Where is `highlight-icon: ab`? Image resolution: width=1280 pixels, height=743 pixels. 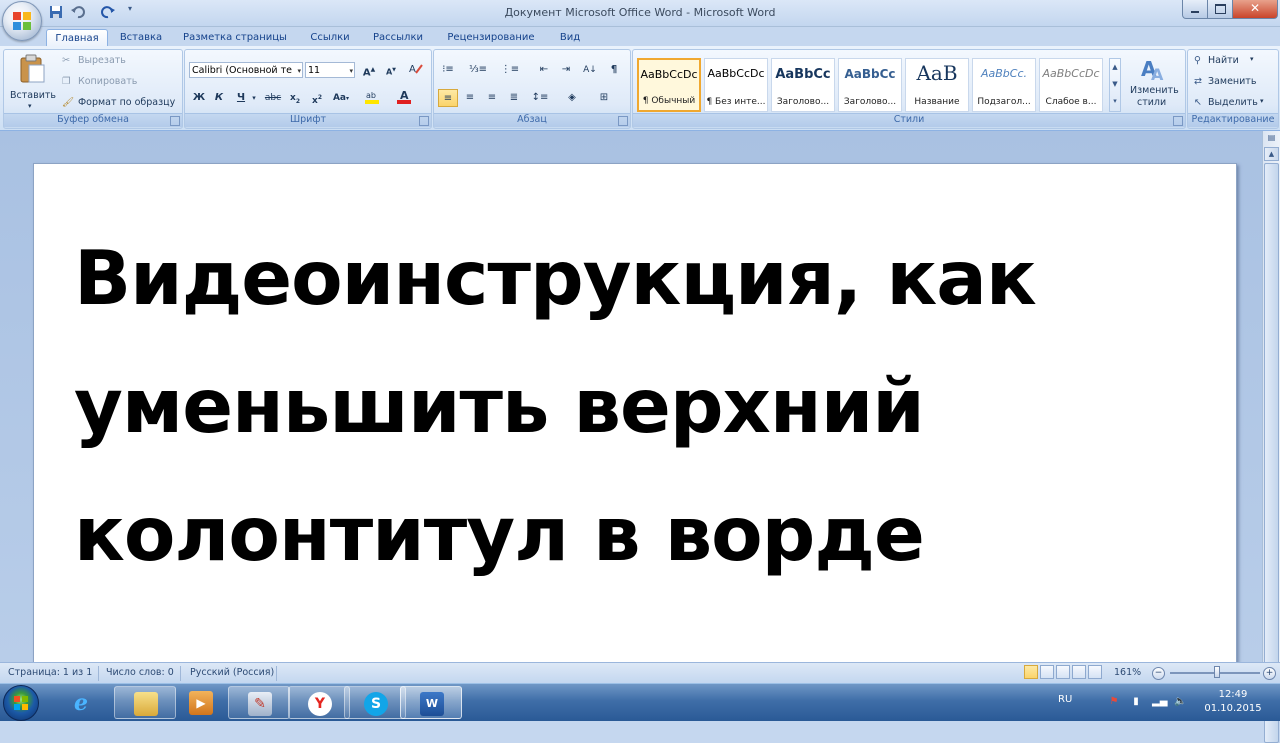 highlight-icon: ab is located at coordinates (373, 98).